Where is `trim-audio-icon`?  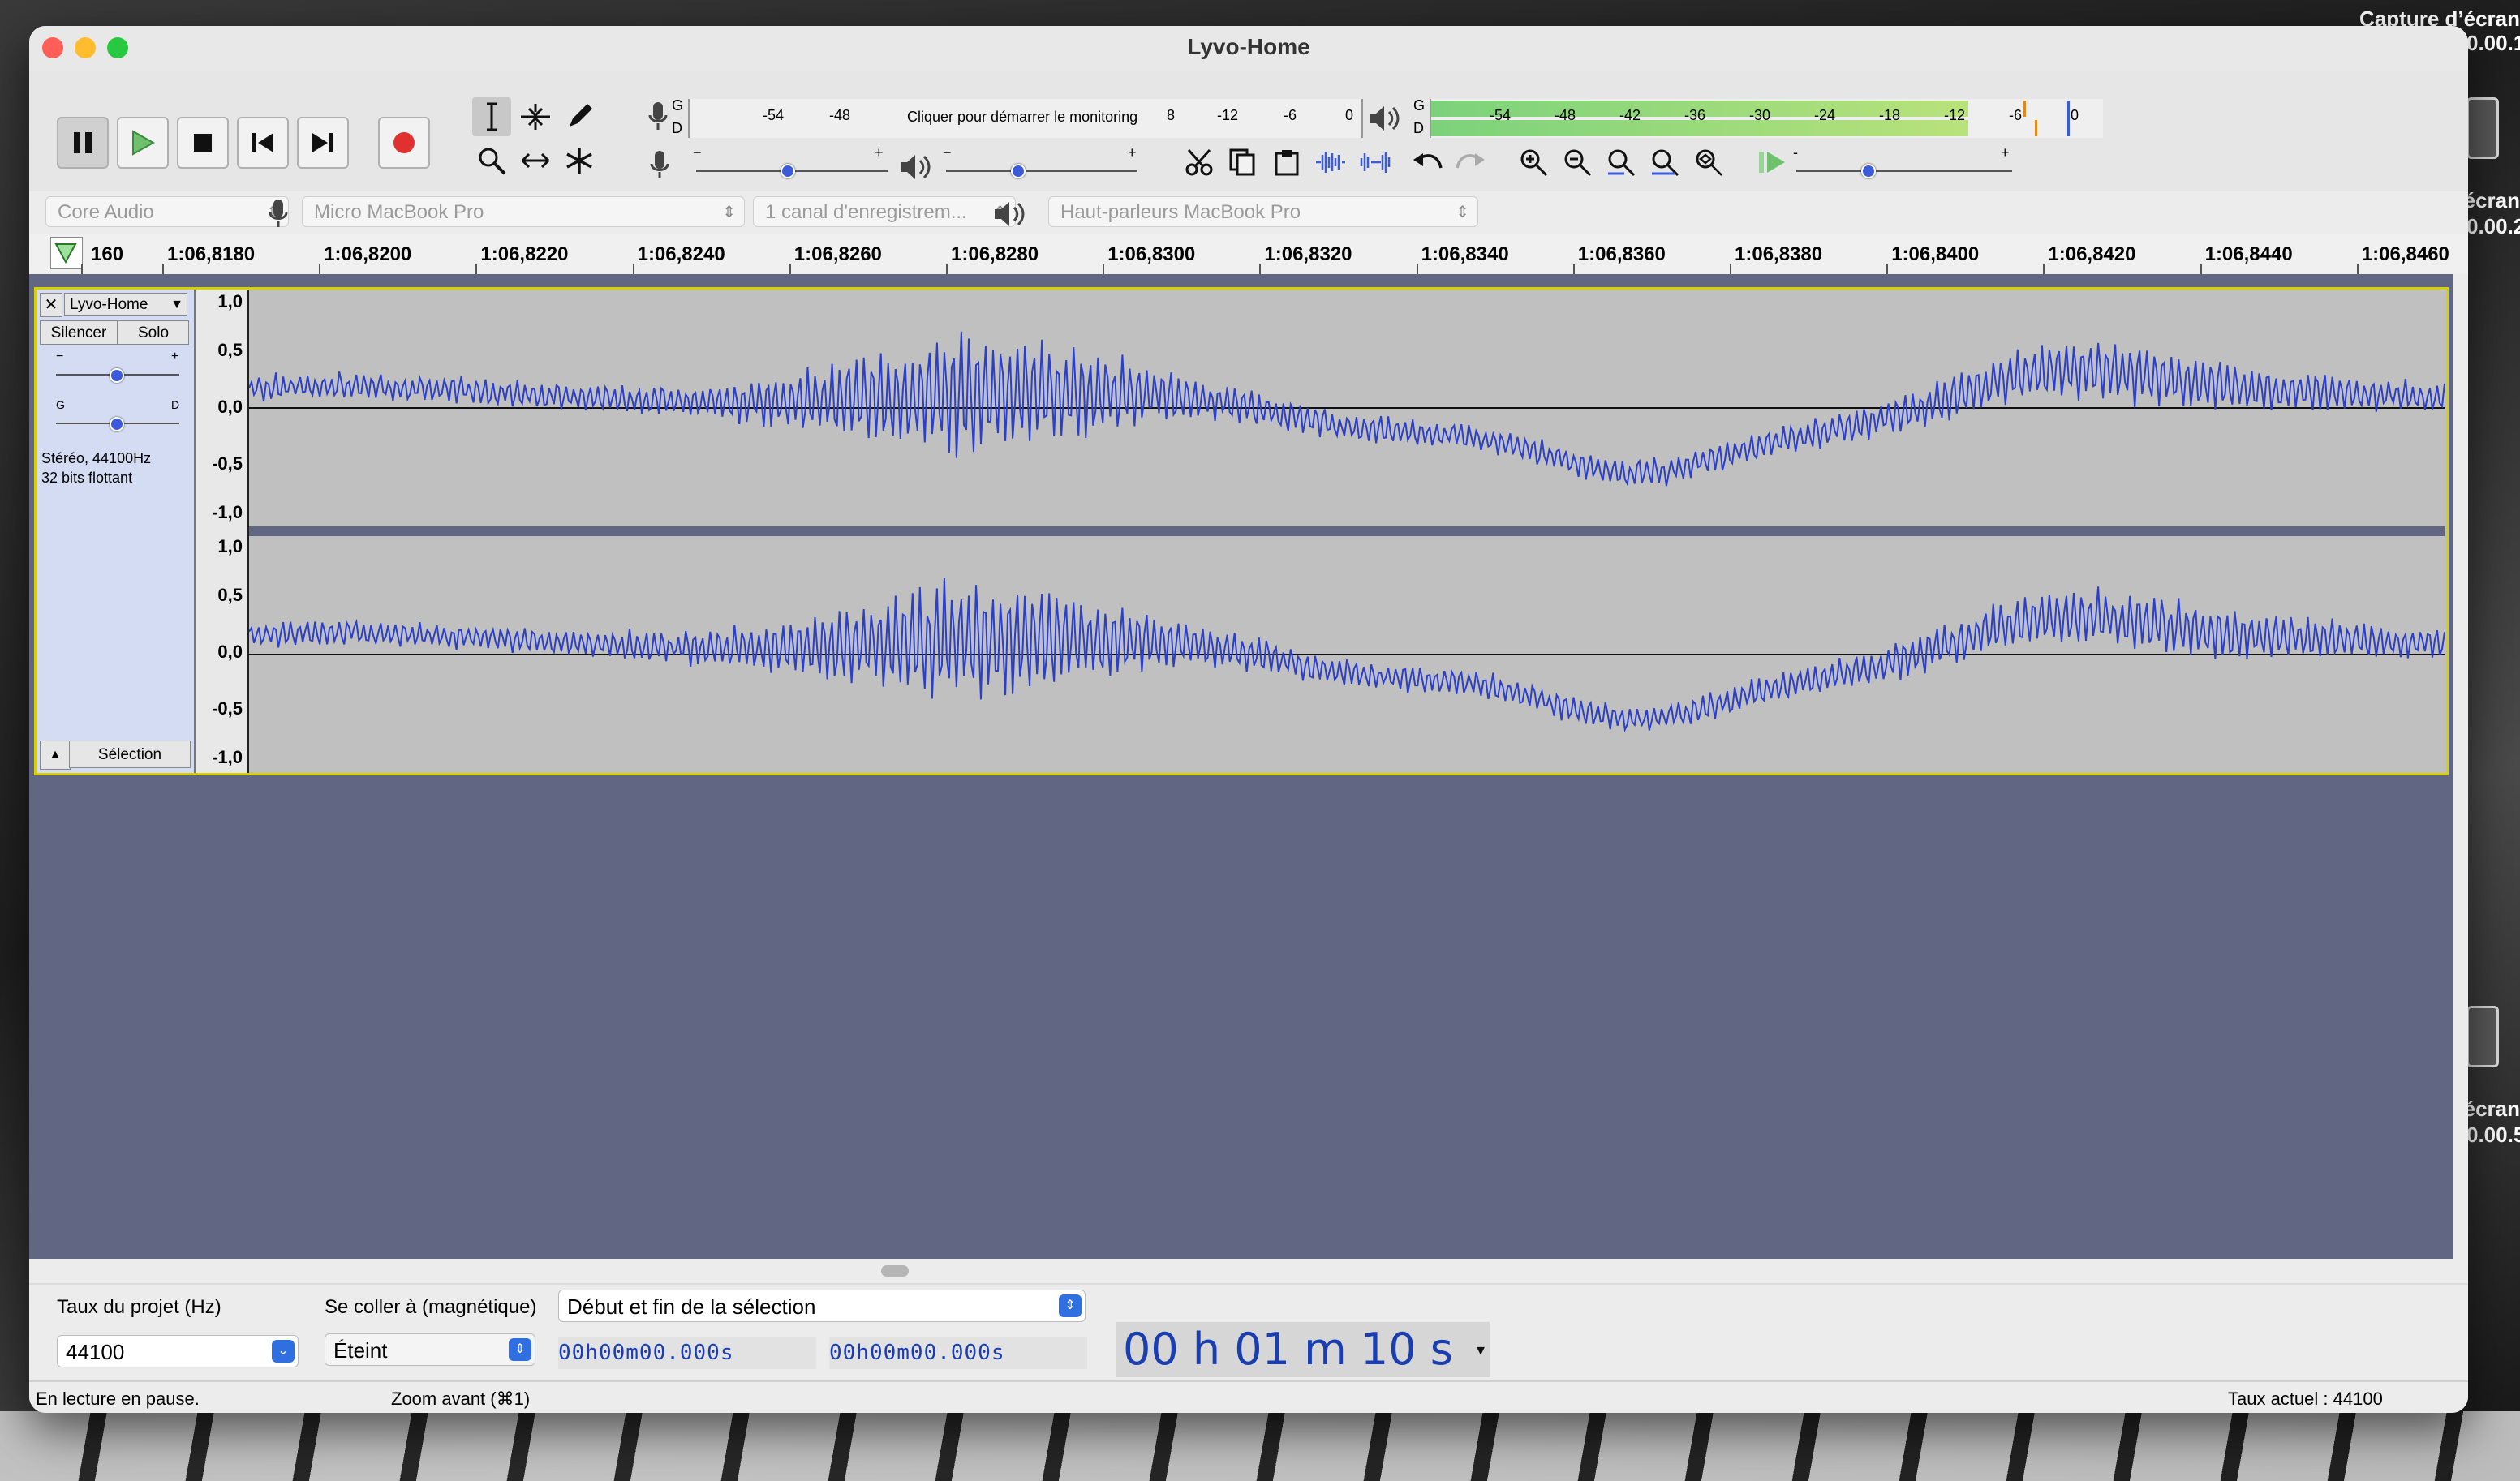
trim-audio-icon is located at coordinates (1330, 162).